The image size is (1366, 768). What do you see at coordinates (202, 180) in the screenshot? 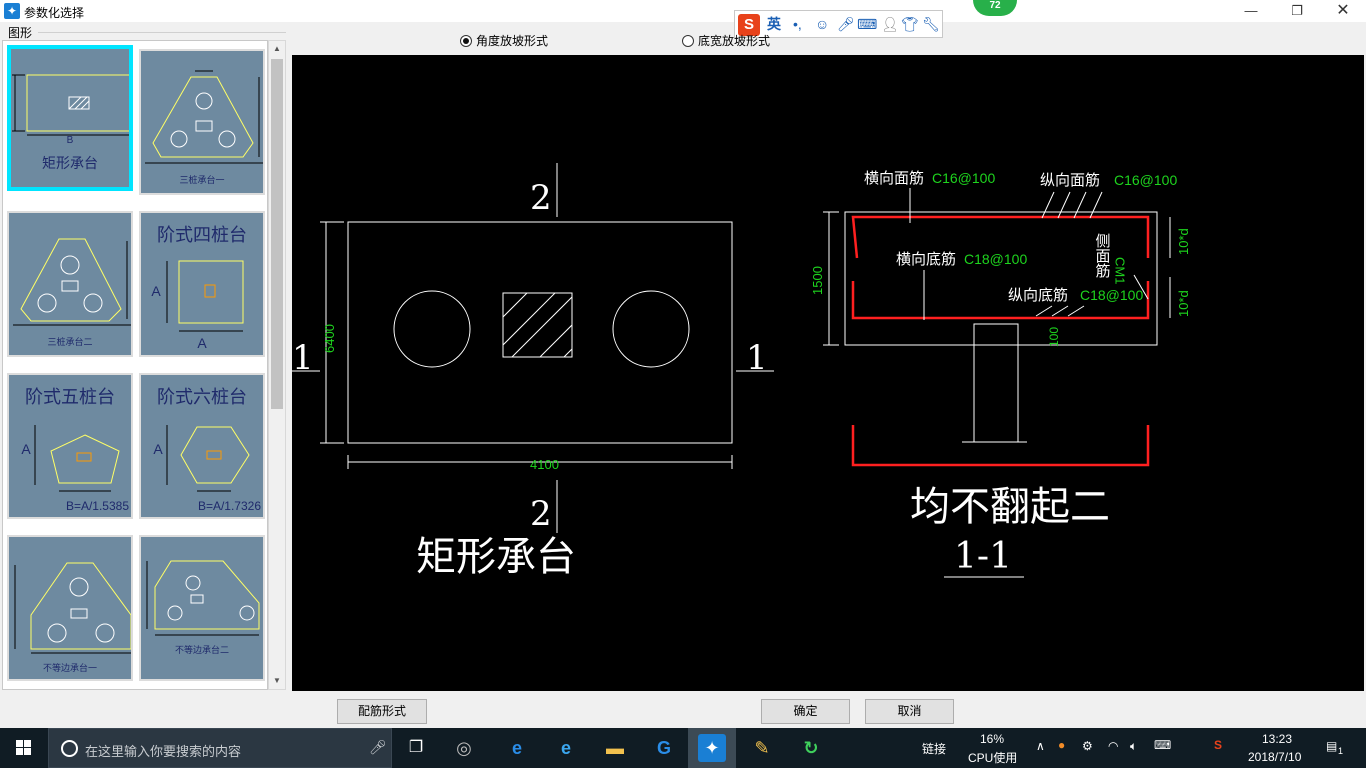
I see `thumbnail-three-pile-1-caption: 三桩承台一` at bounding box center [202, 180].